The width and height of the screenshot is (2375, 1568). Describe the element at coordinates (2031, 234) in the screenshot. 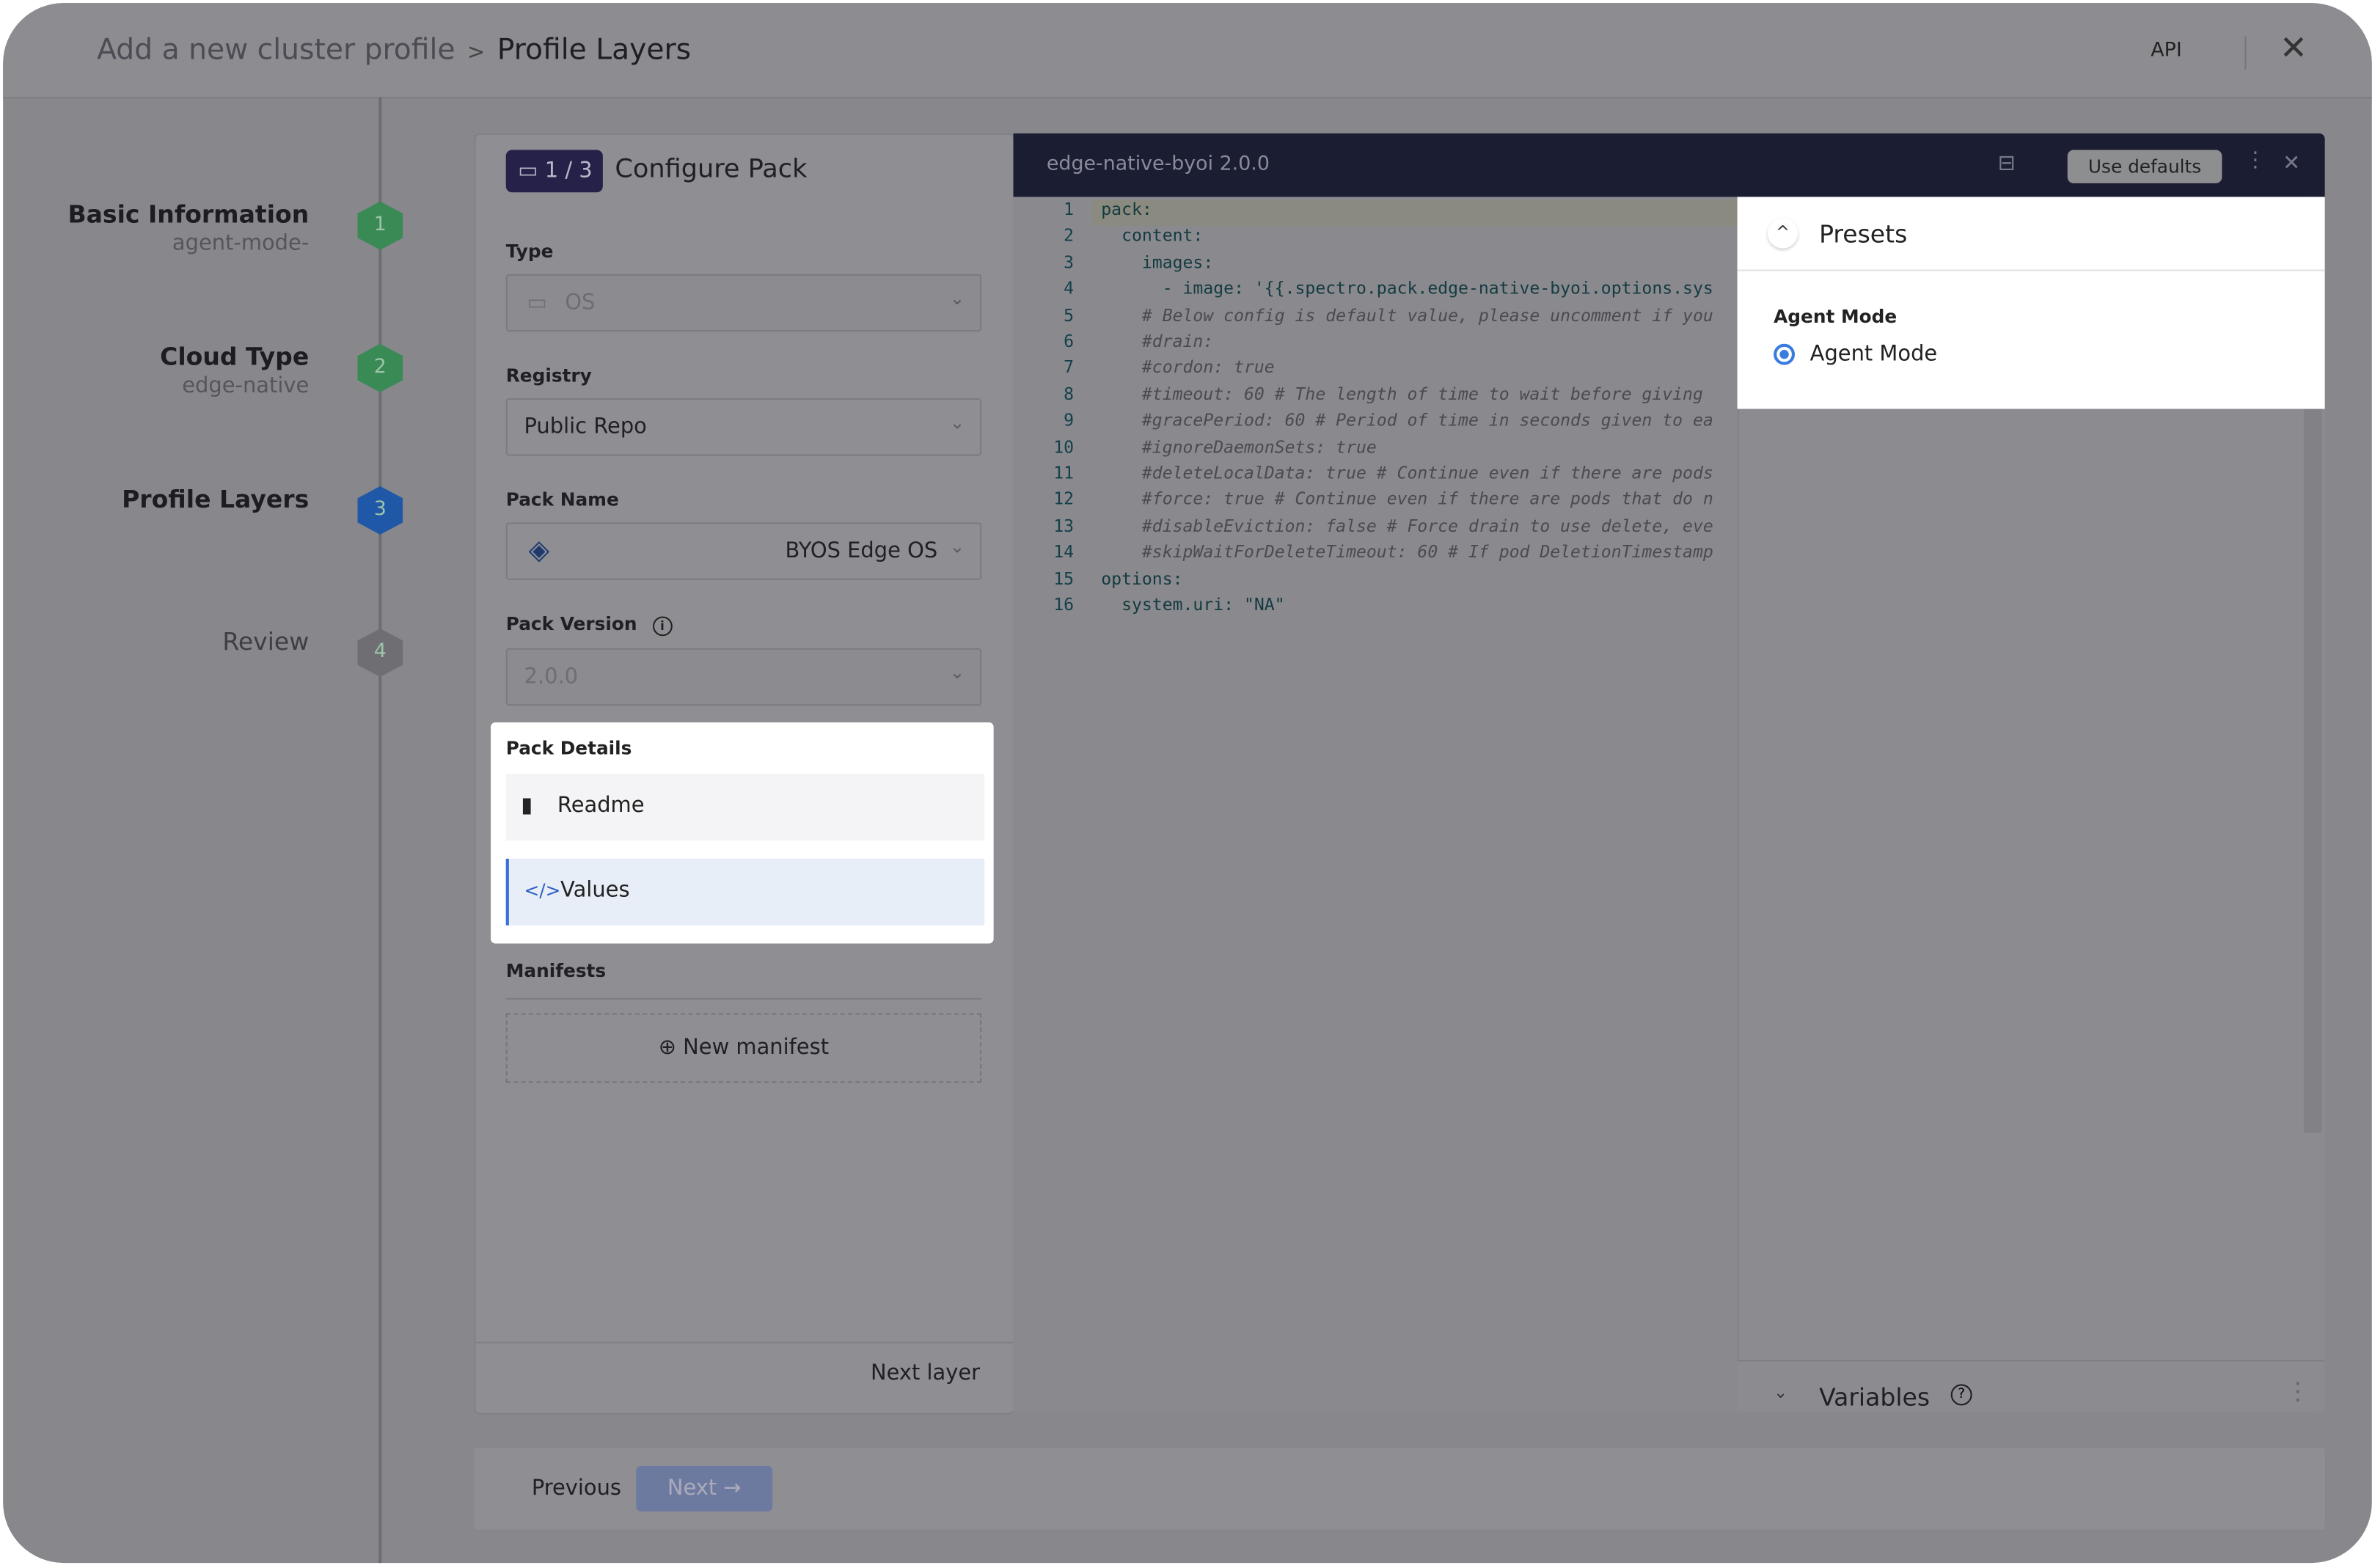

I see `presets-header: ^ Presets` at that location.